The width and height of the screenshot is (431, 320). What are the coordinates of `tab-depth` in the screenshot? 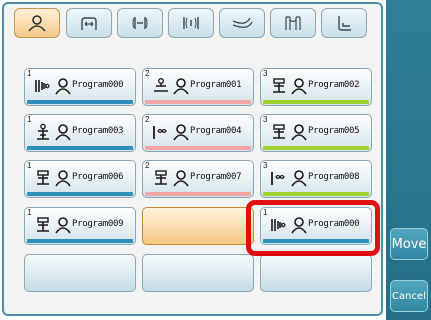 It's located at (140, 23).